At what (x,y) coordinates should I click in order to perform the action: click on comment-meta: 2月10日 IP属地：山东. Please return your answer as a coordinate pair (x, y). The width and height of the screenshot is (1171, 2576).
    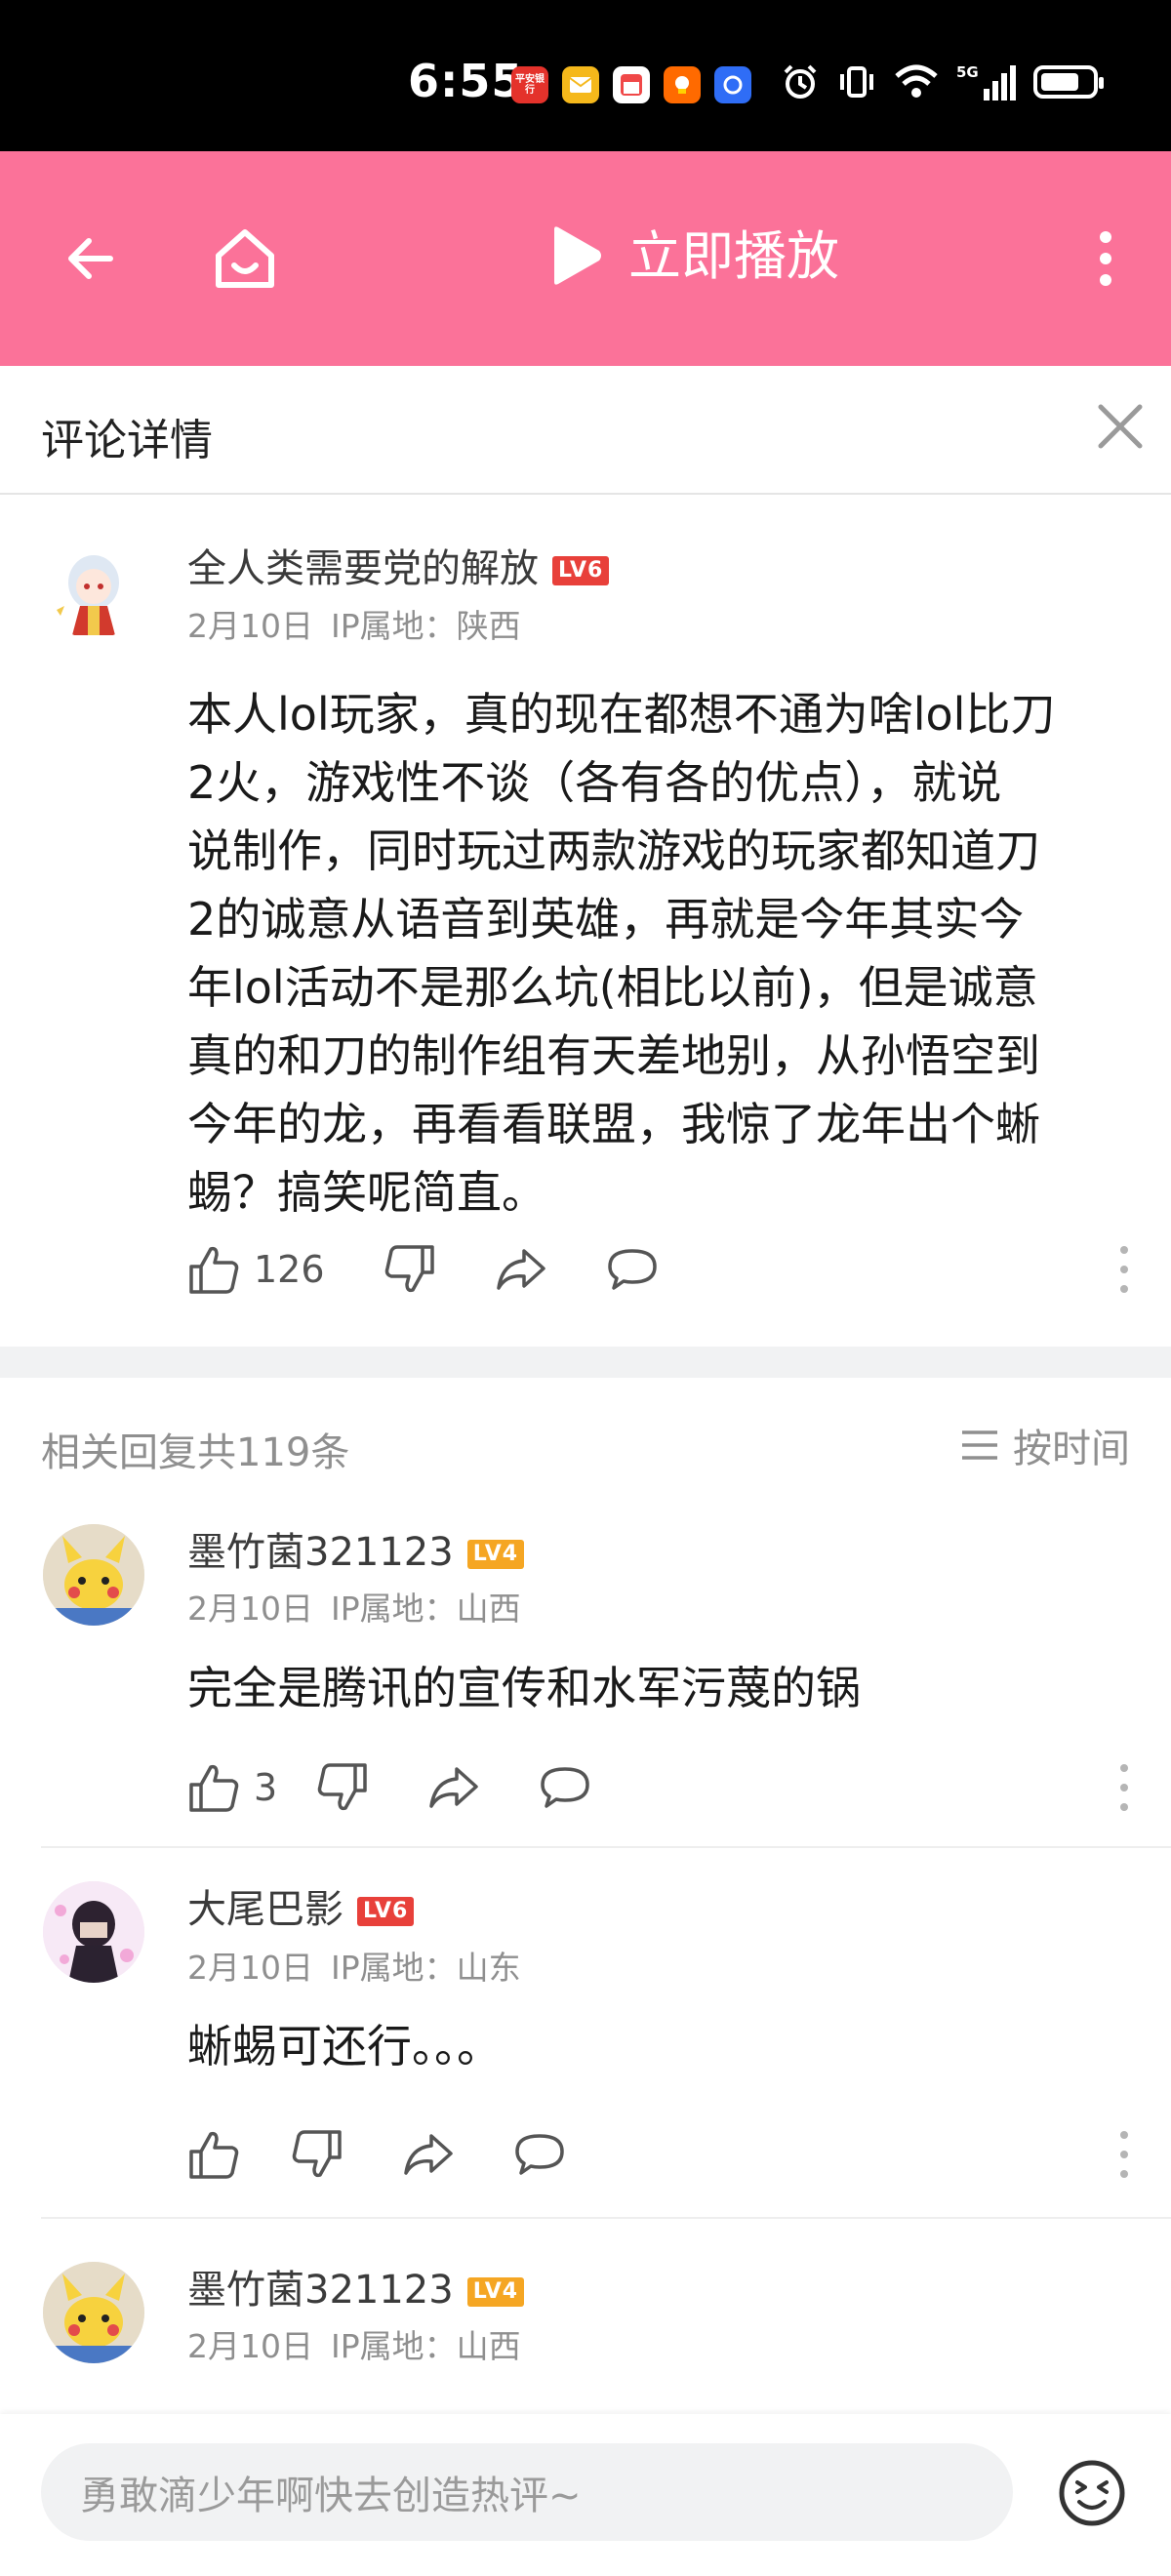
    Looking at the image, I should click on (354, 1965).